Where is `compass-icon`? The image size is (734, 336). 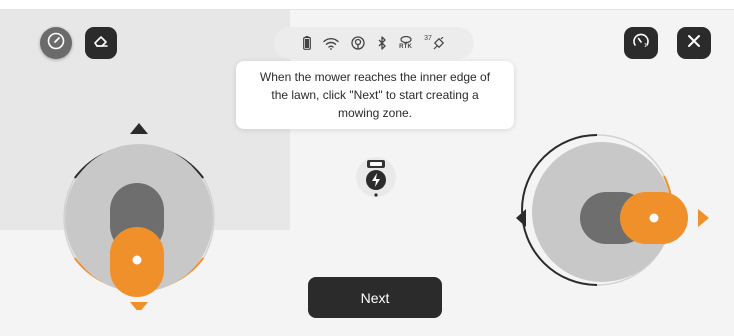 compass-icon is located at coordinates (56, 43).